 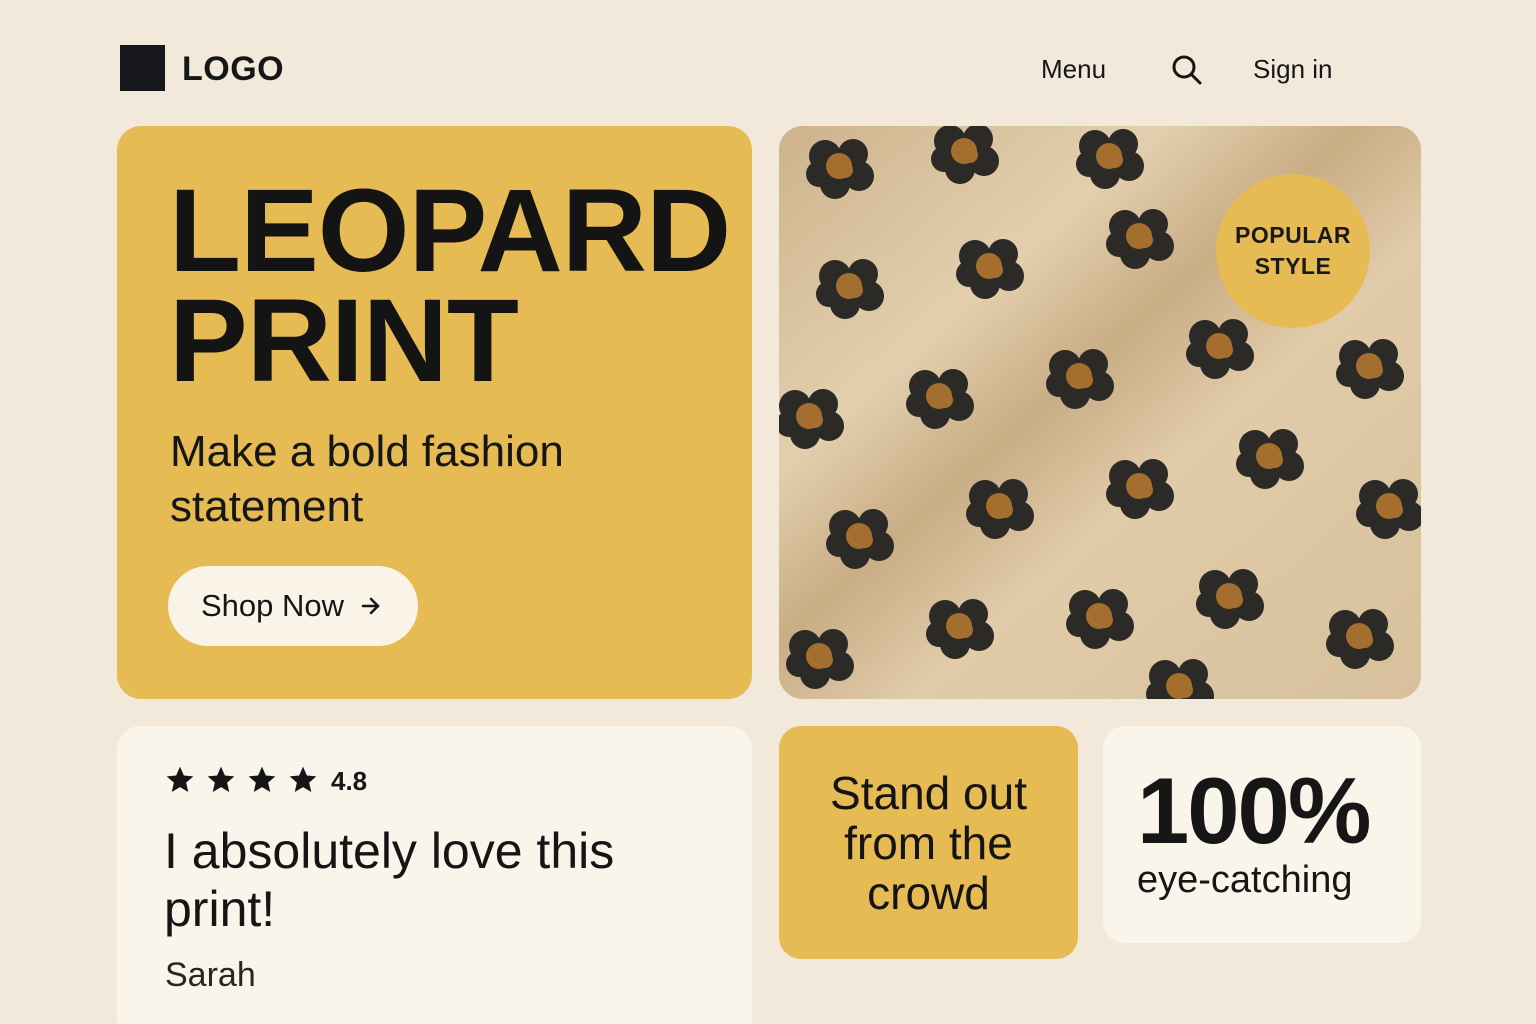 What do you see at coordinates (1254, 810) in the screenshot?
I see `stat-value: 100%` at bounding box center [1254, 810].